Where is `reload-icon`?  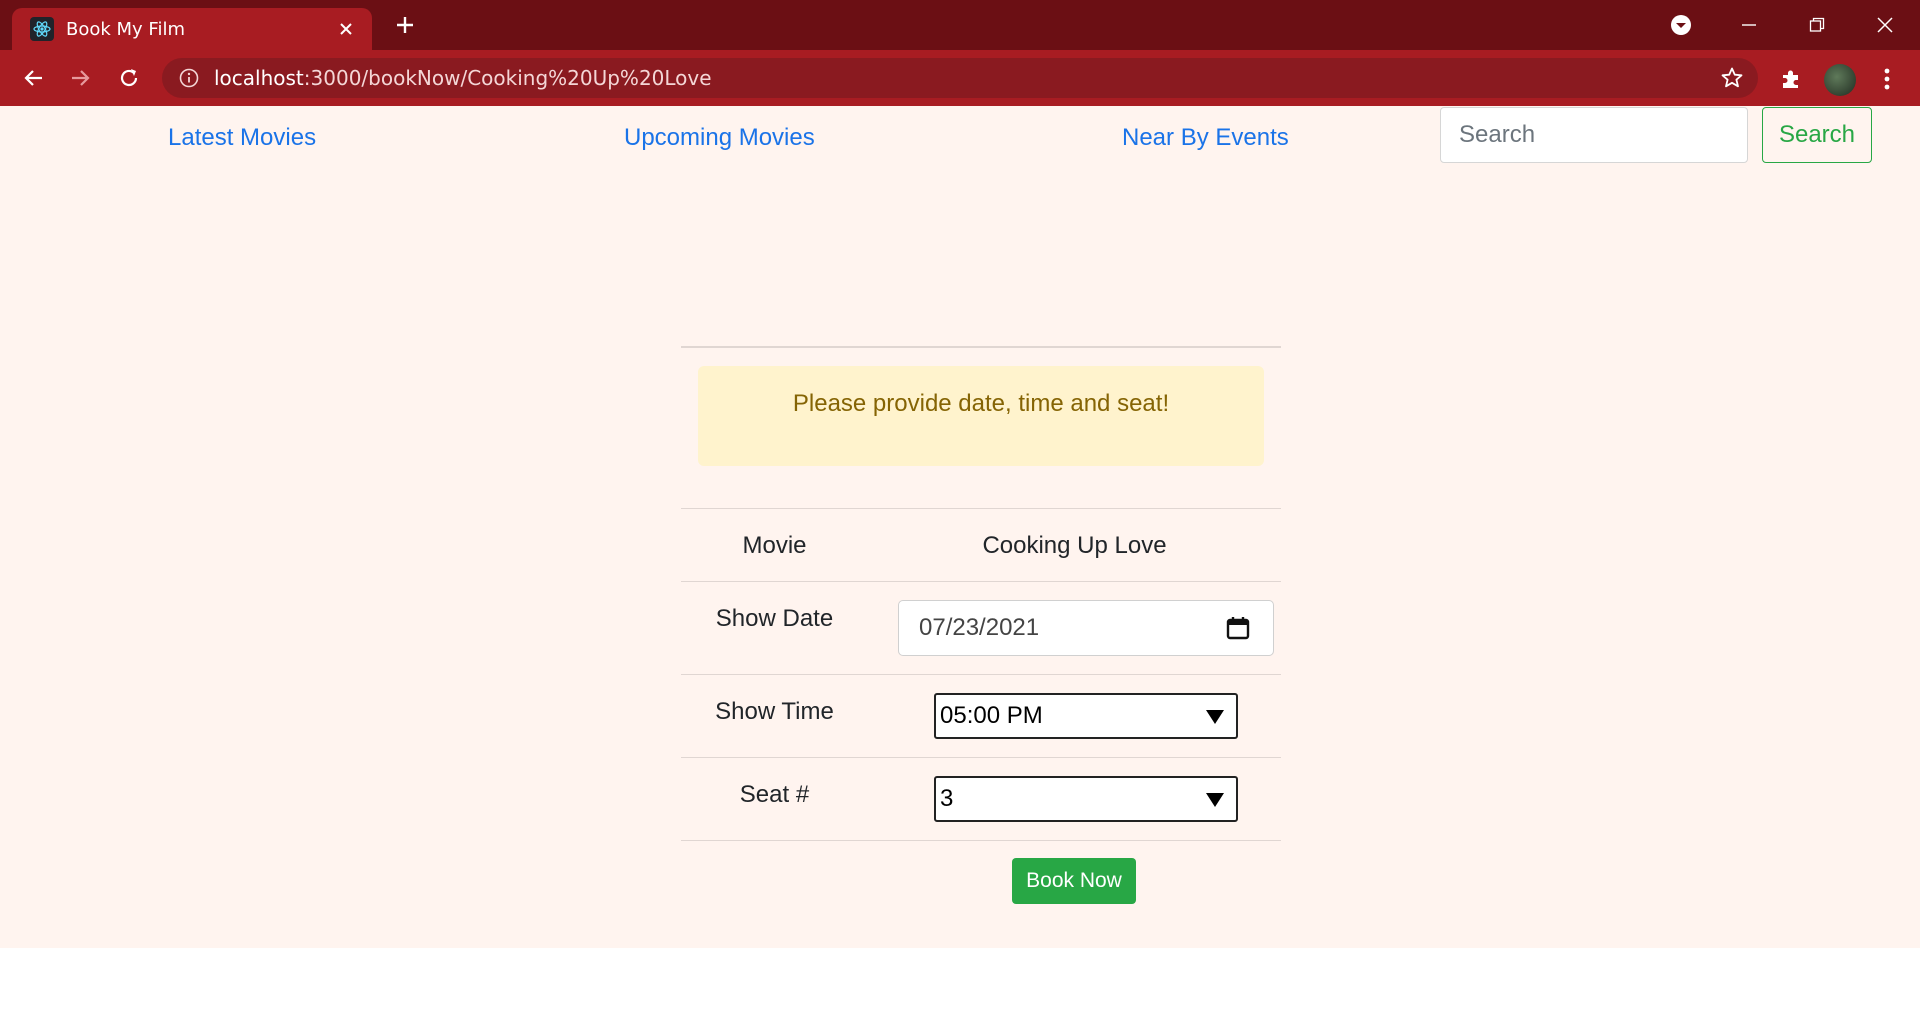
reload-icon is located at coordinates (129, 78).